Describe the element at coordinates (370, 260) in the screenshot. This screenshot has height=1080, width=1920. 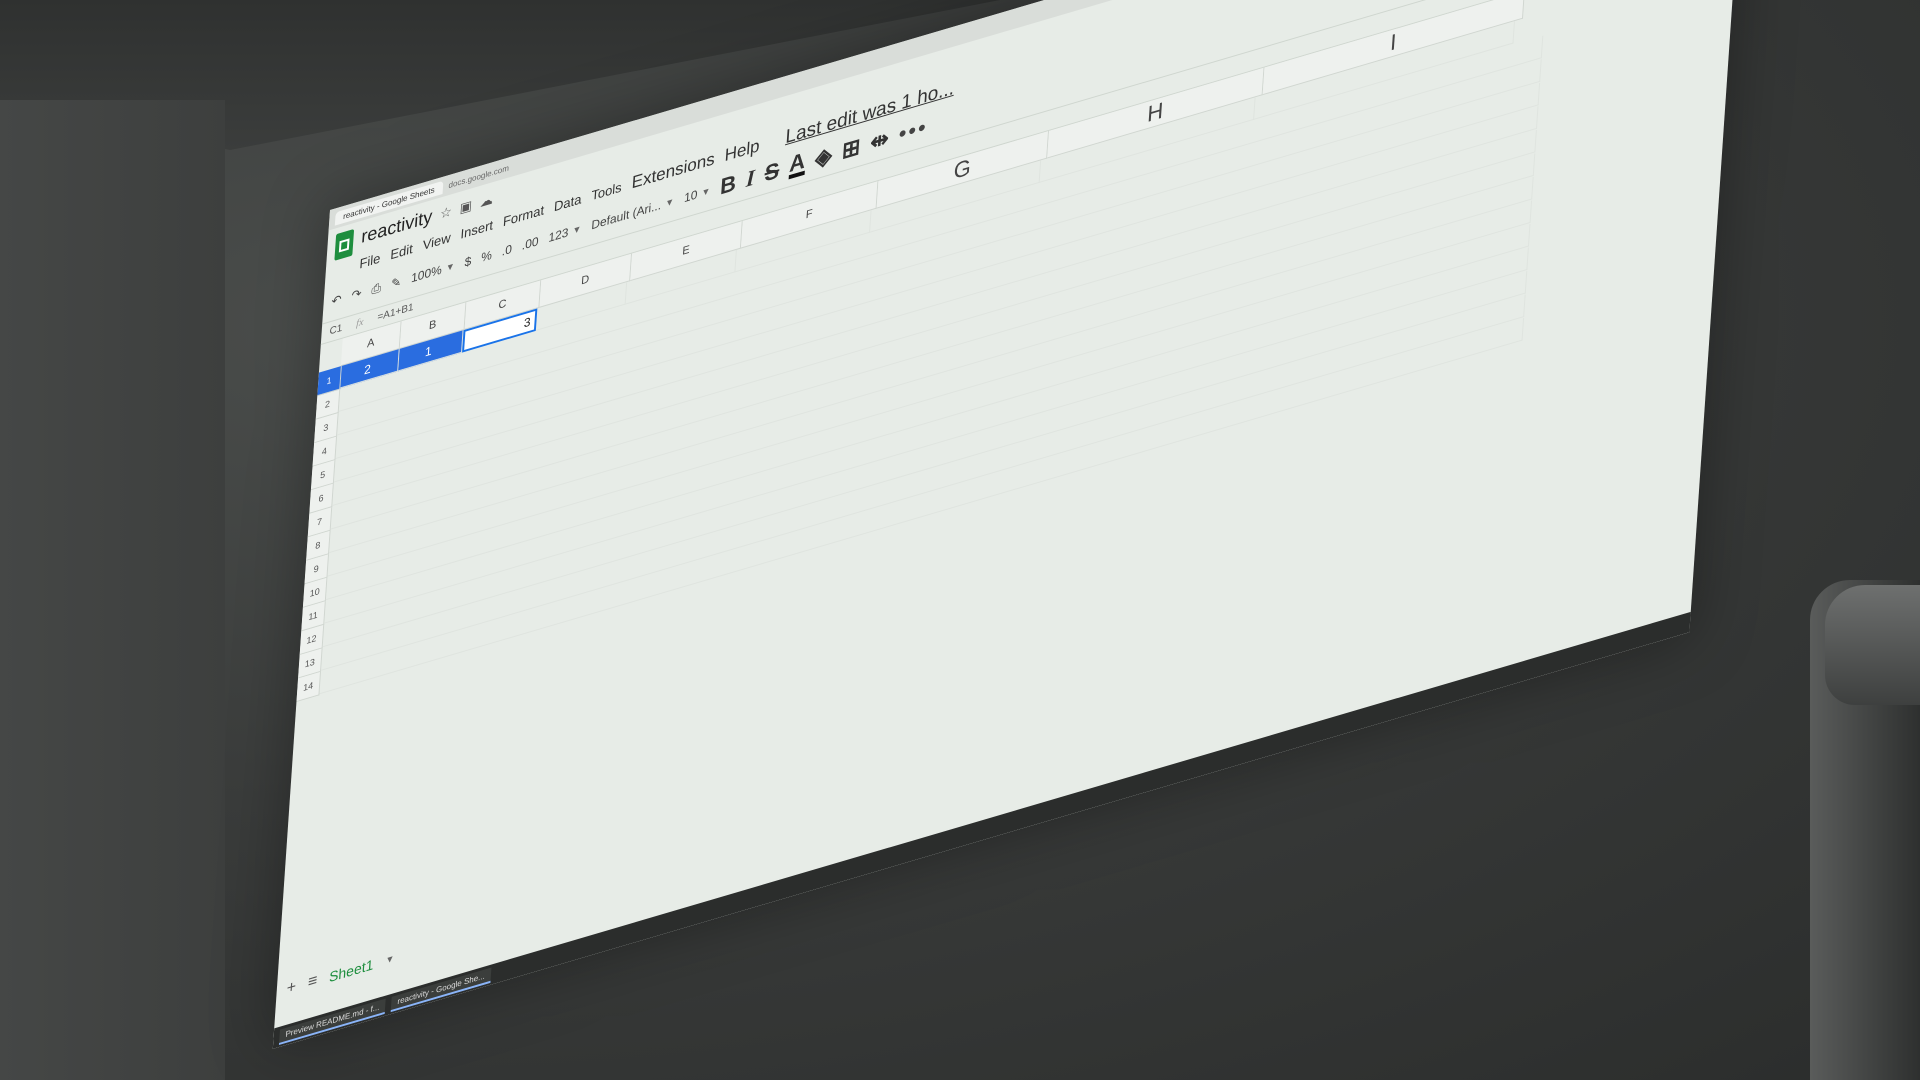
I see `menu-file: File` at that location.